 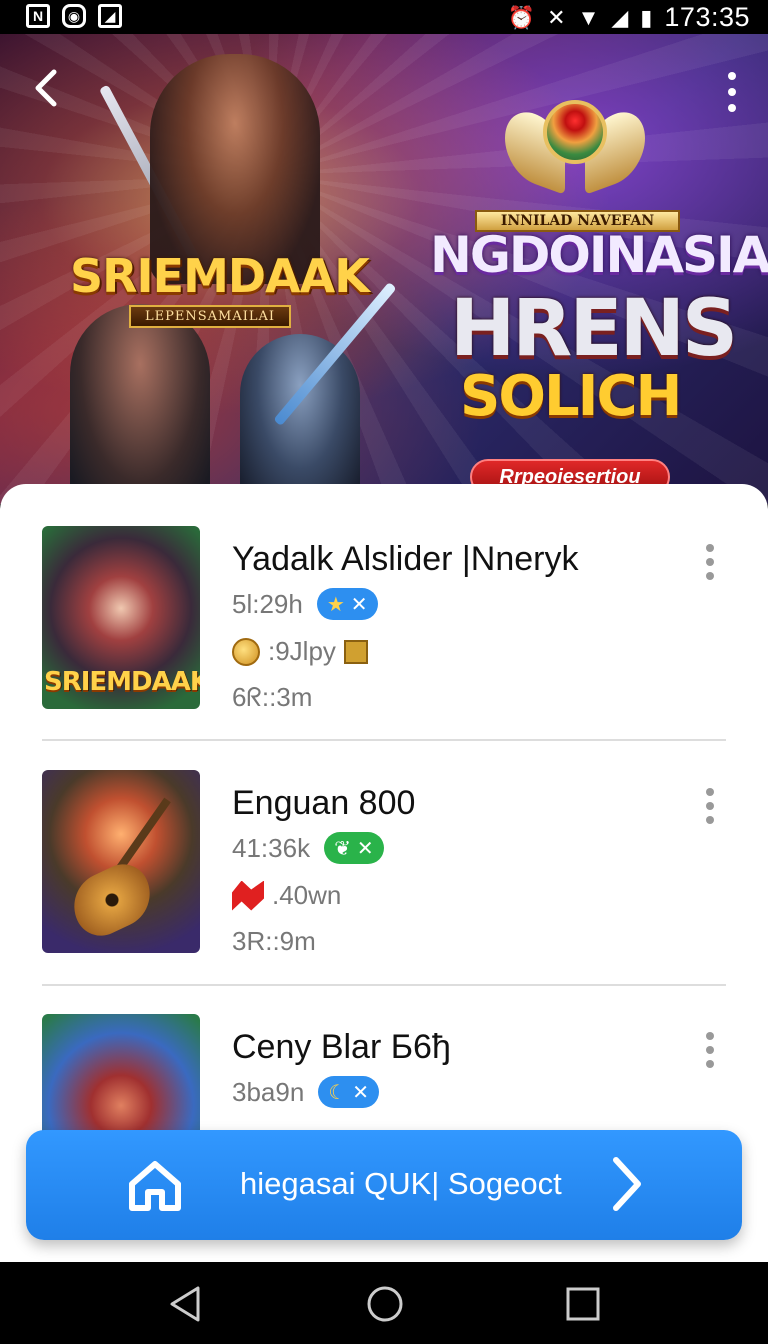 What do you see at coordinates (305, 604) in the screenshot?
I see `item-meta: 5l:29h ★ ✕` at bounding box center [305, 604].